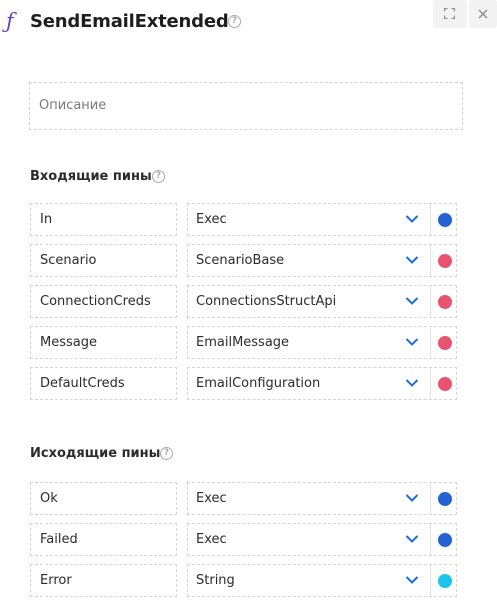 The image size is (497, 604). I want to click on incoming-pins-title: Входящие пины, so click(91, 176).